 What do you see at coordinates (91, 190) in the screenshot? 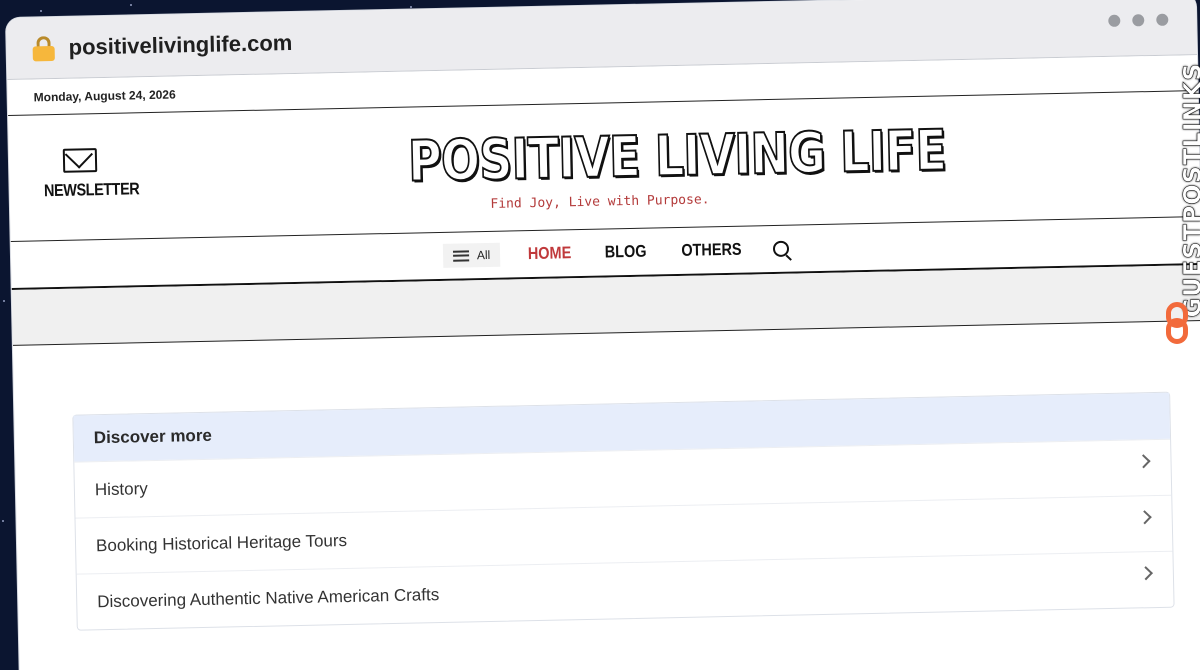
I see `newsletter-label: NEWSLETTER` at bounding box center [91, 190].